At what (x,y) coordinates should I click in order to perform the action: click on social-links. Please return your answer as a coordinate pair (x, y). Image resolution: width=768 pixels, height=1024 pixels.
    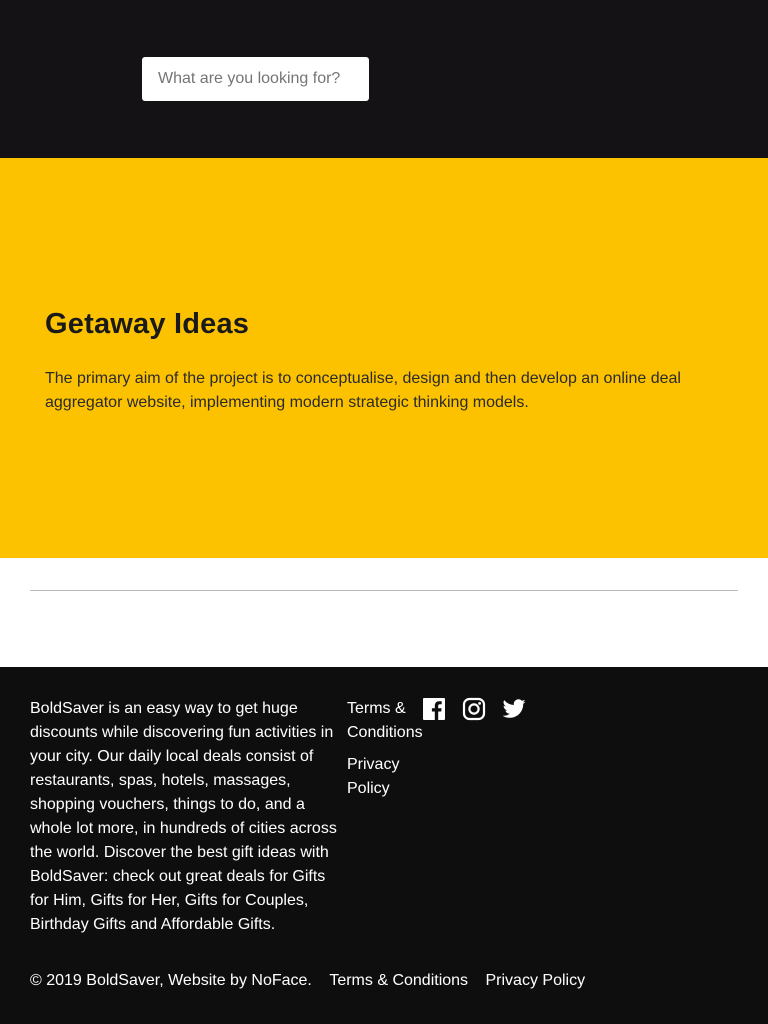
    Looking at the image, I should click on (474, 709).